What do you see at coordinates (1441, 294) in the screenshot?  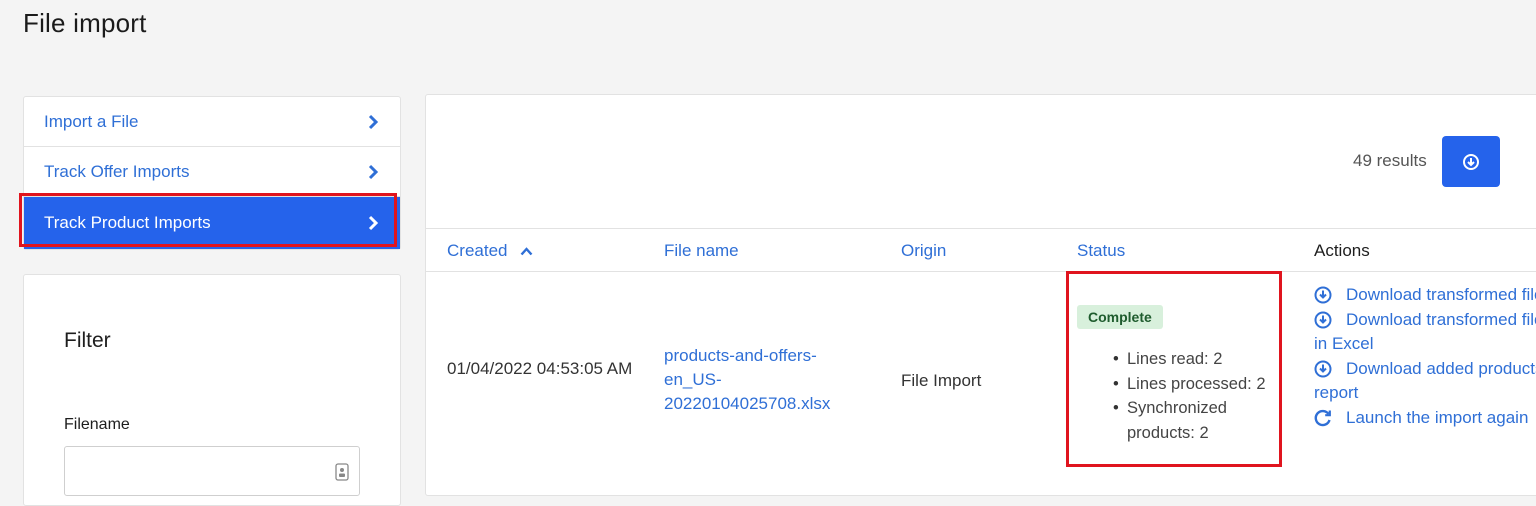 I see `action-label: Download transformed file` at bounding box center [1441, 294].